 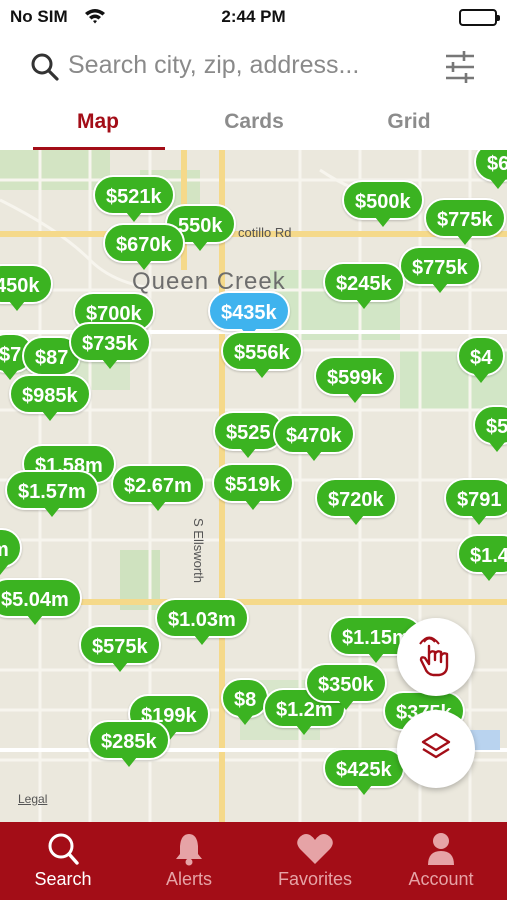 What do you see at coordinates (481, 359) in the screenshot?
I see `price-pin: $4` at bounding box center [481, 359].